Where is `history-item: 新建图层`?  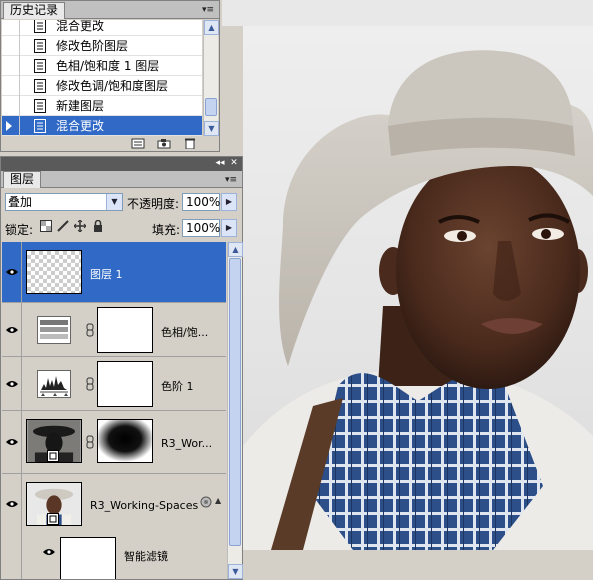 history-item: 新建图层 is located at coordinates (102, 105).